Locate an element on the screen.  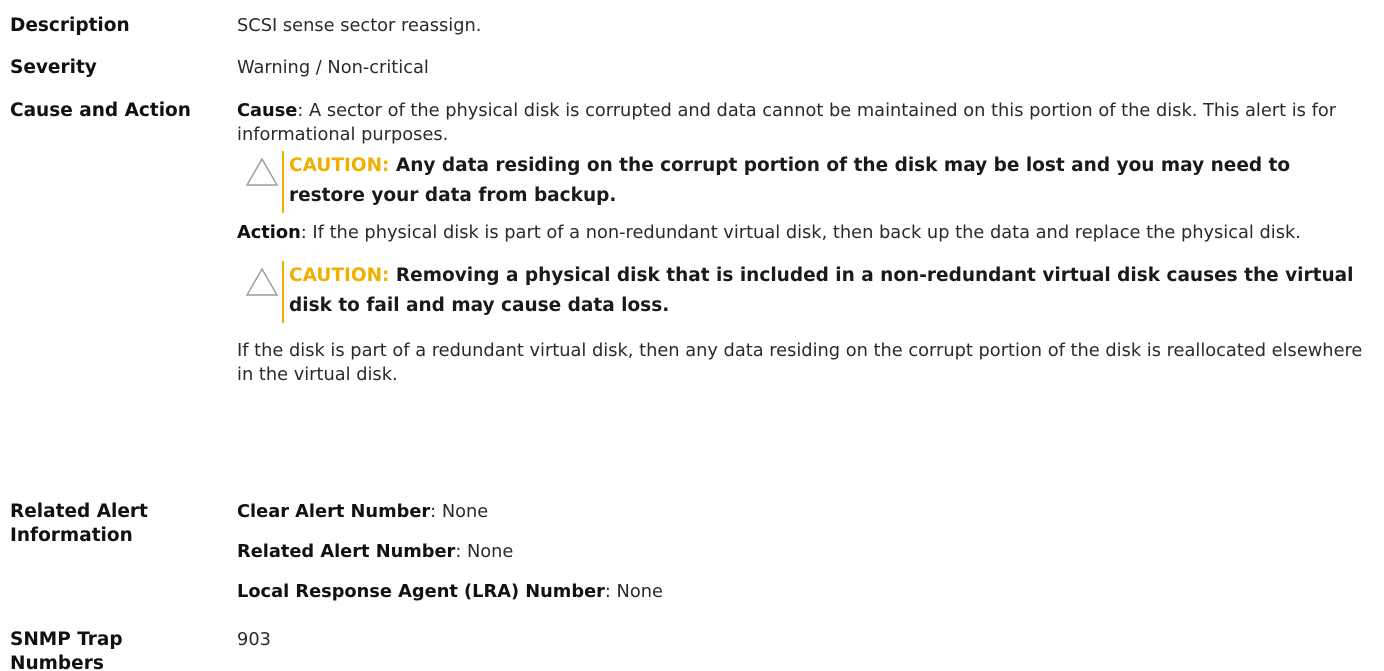
caution-label-2: CAUTION: is located at coordinates (339, 275).